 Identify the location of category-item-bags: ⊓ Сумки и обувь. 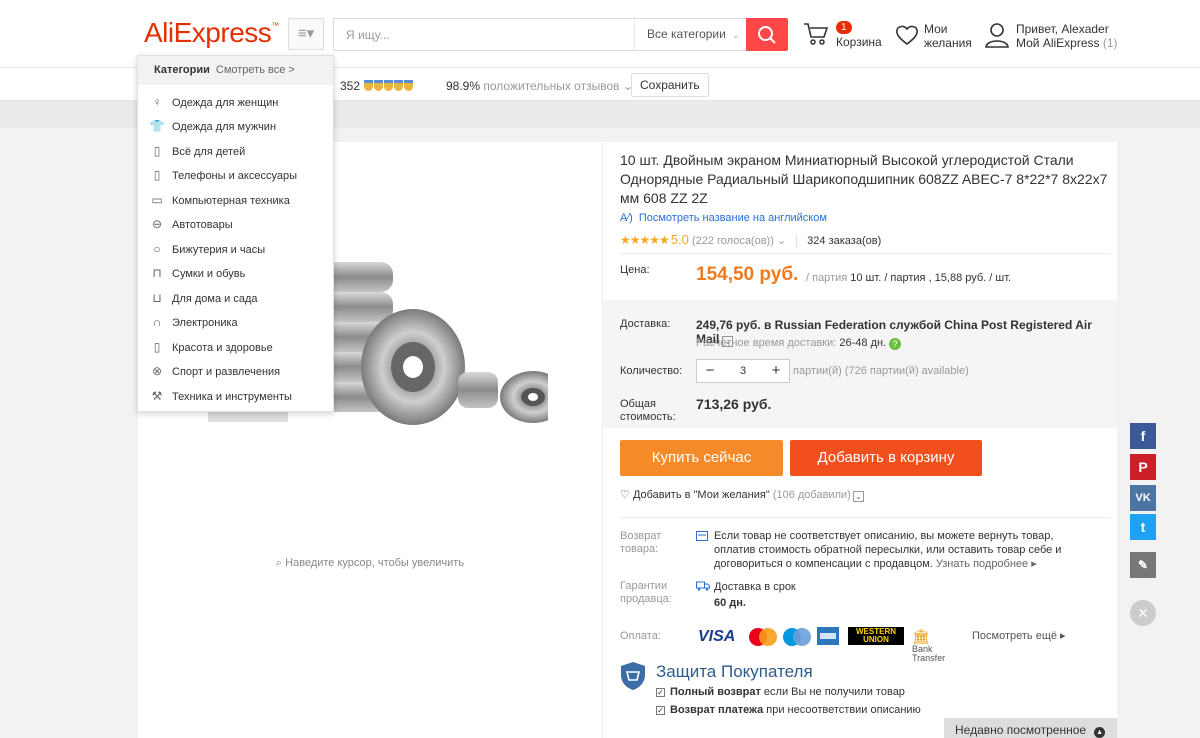
(238, 273).